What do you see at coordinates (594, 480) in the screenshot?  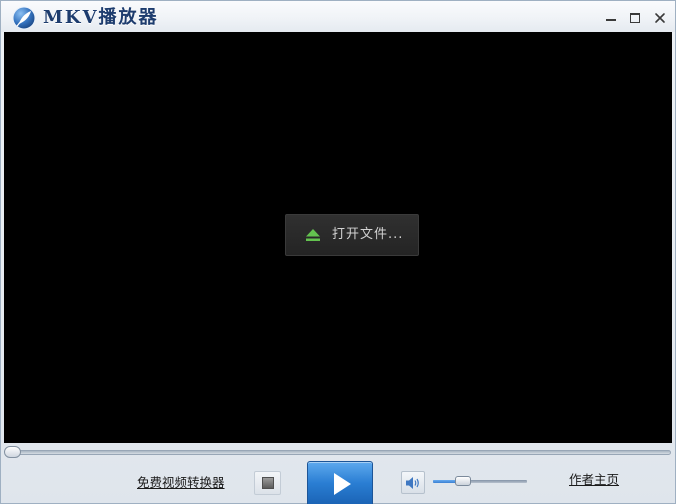 I see `author-homepage-link: 作者主页` at bounding box center [594, 480].